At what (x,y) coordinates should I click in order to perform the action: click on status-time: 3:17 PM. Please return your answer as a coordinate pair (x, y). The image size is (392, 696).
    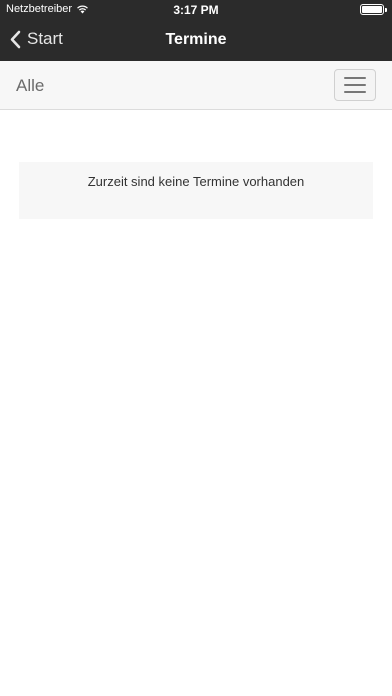
    Looking at the image, I should click on (196, 10).